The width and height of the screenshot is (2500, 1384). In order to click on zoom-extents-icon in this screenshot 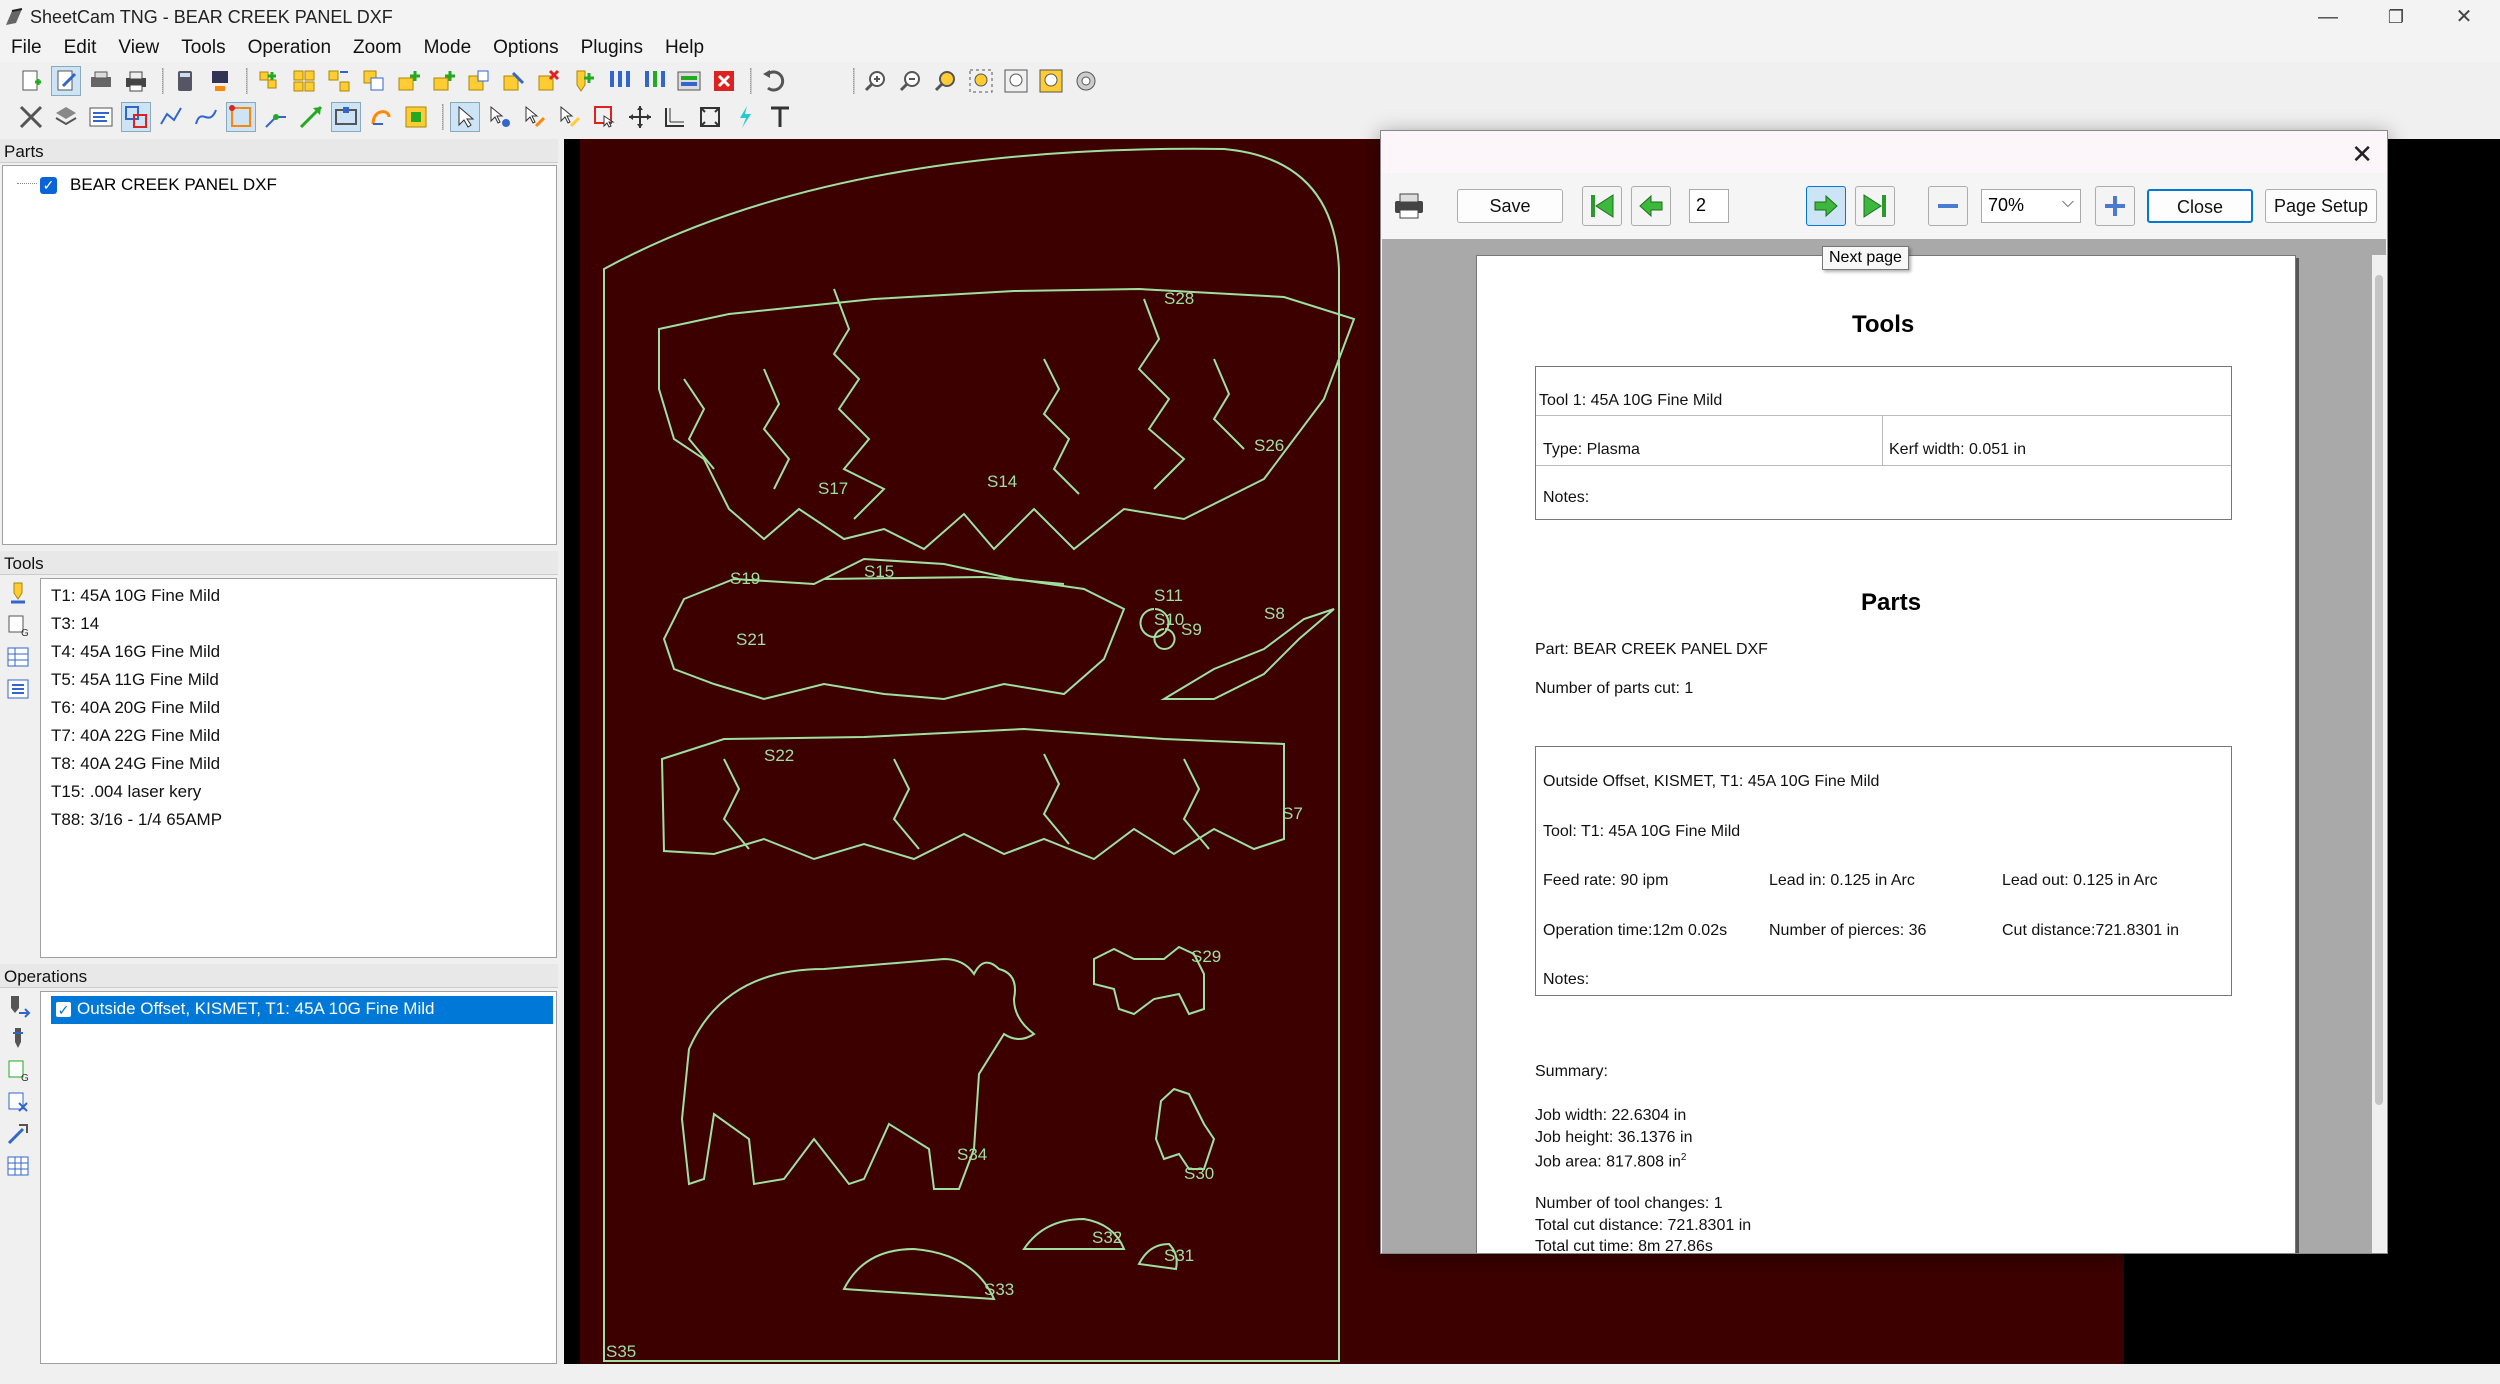, I will do `click(1016, 81)`.